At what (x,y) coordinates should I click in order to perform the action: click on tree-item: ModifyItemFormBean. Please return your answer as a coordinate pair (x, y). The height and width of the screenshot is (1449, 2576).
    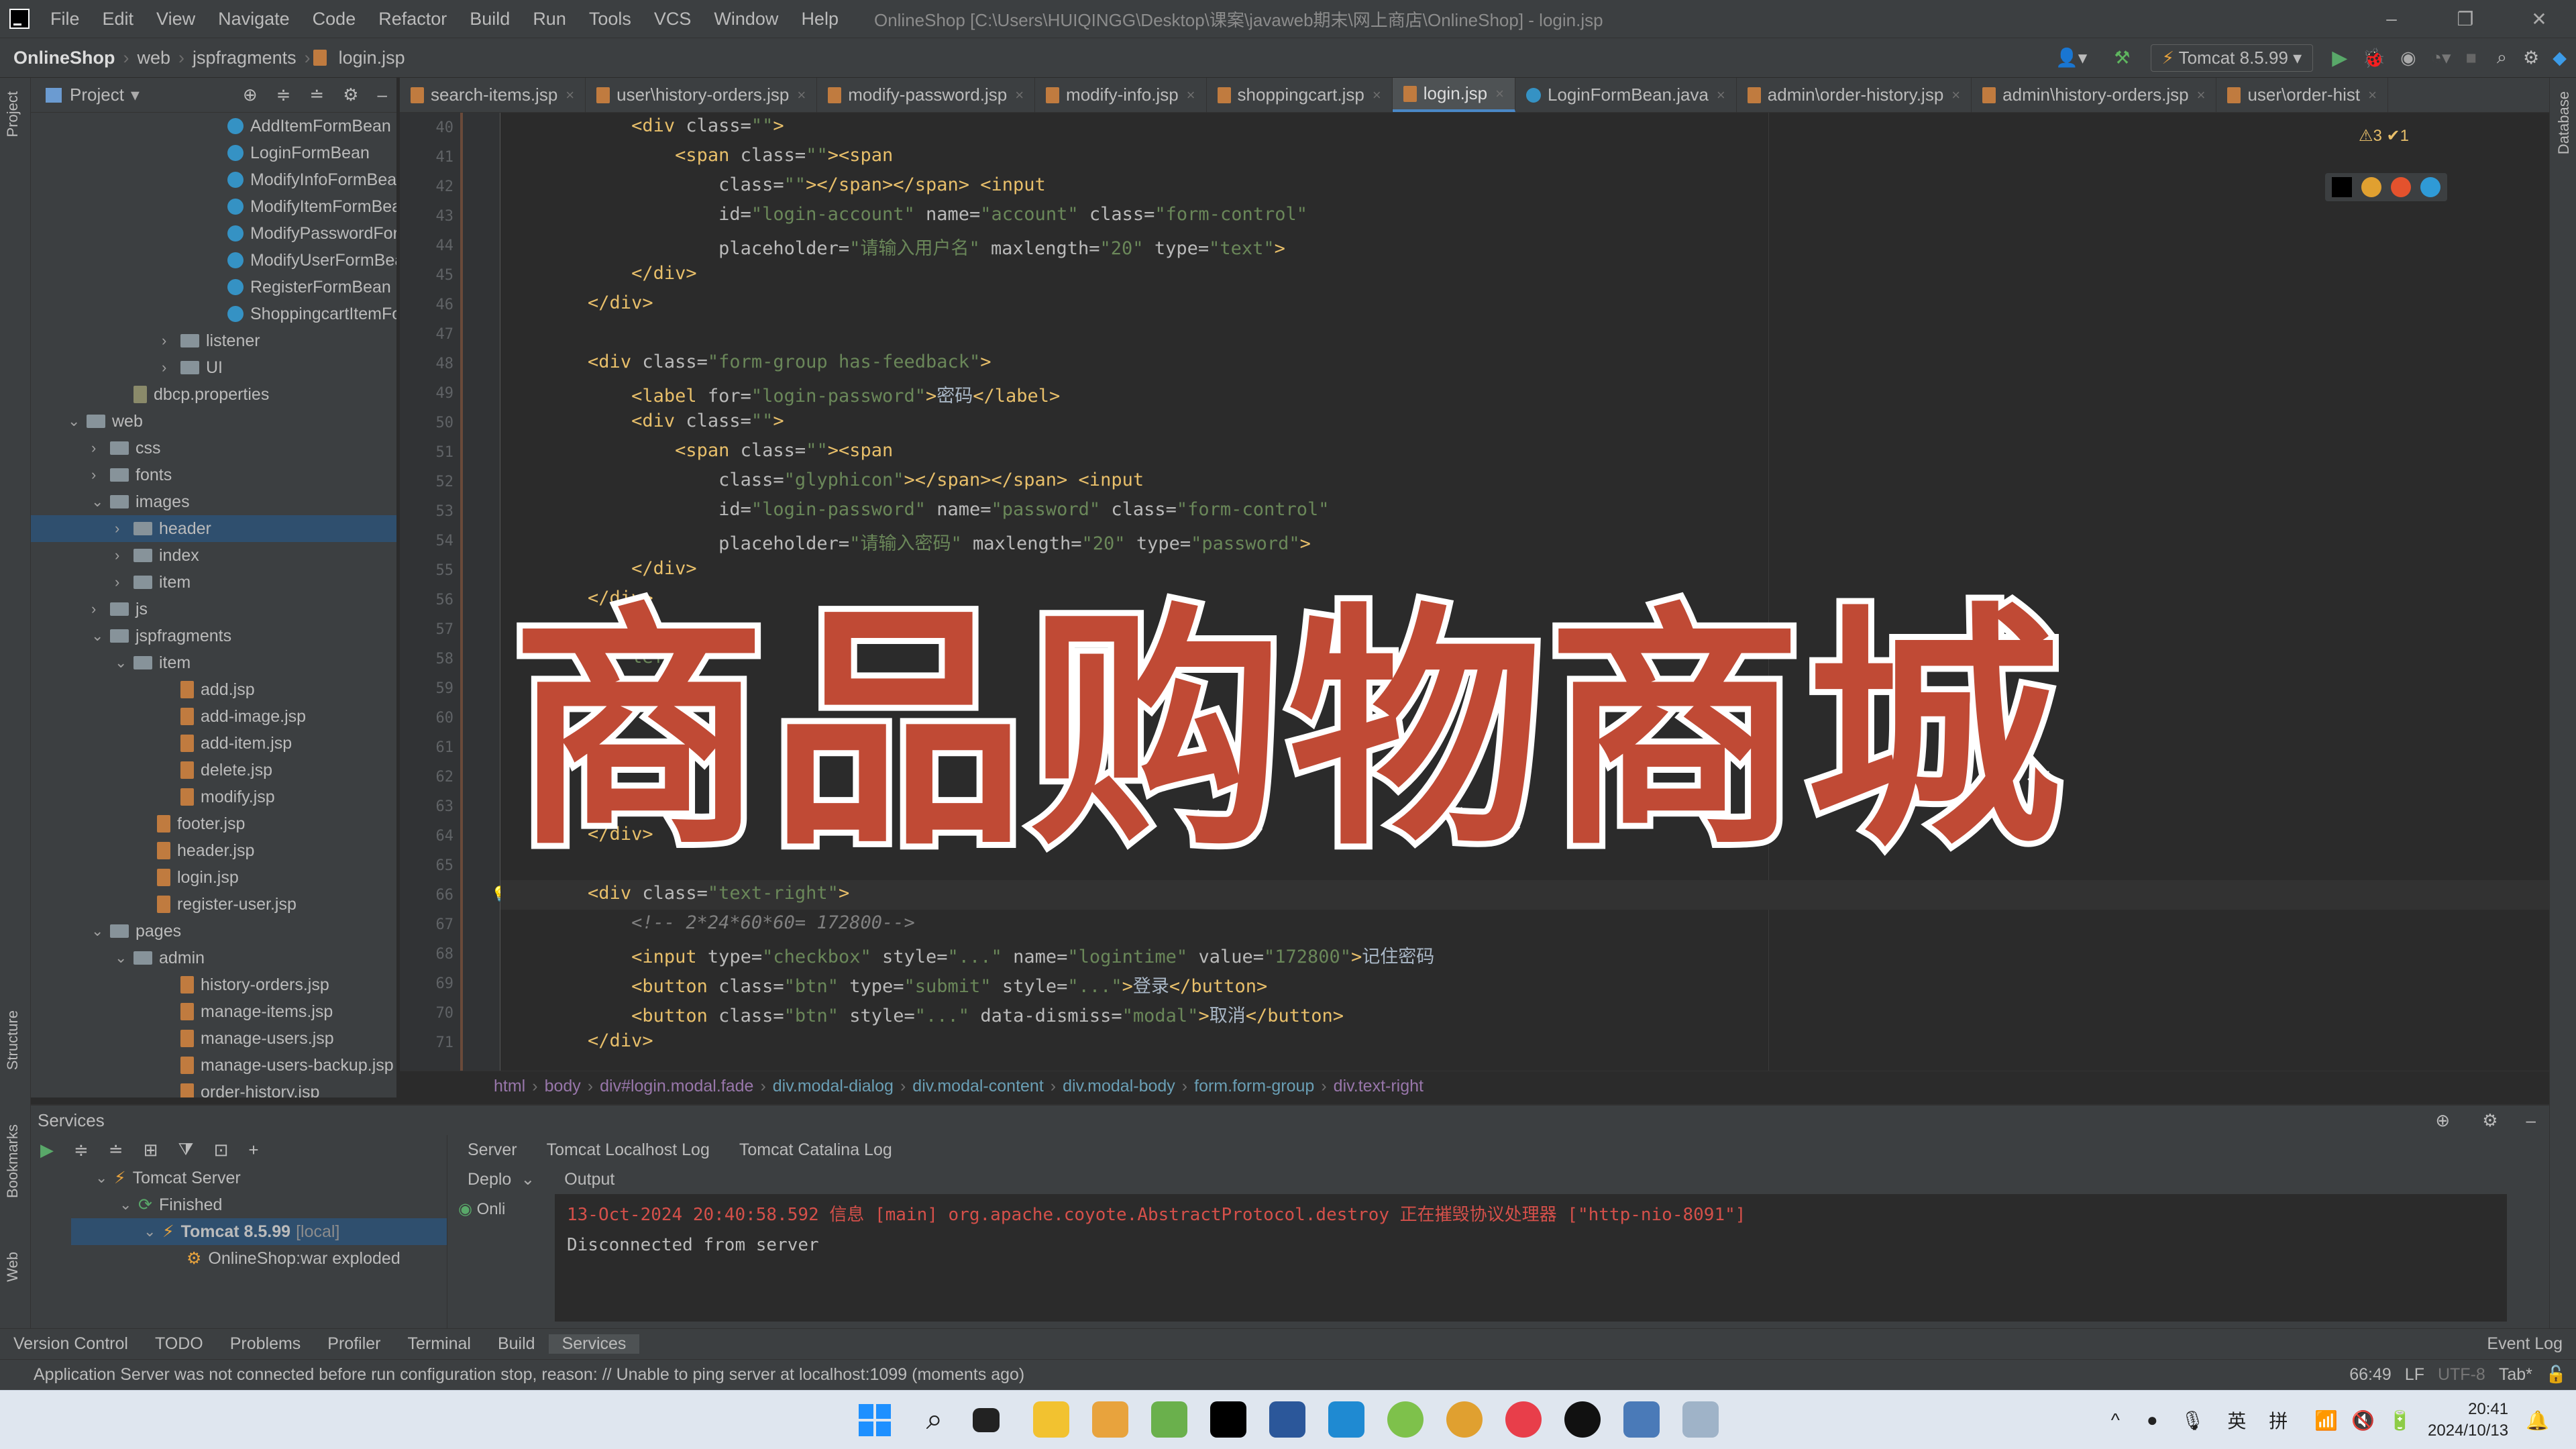
    Looking at the image, I should click on (302, 206).